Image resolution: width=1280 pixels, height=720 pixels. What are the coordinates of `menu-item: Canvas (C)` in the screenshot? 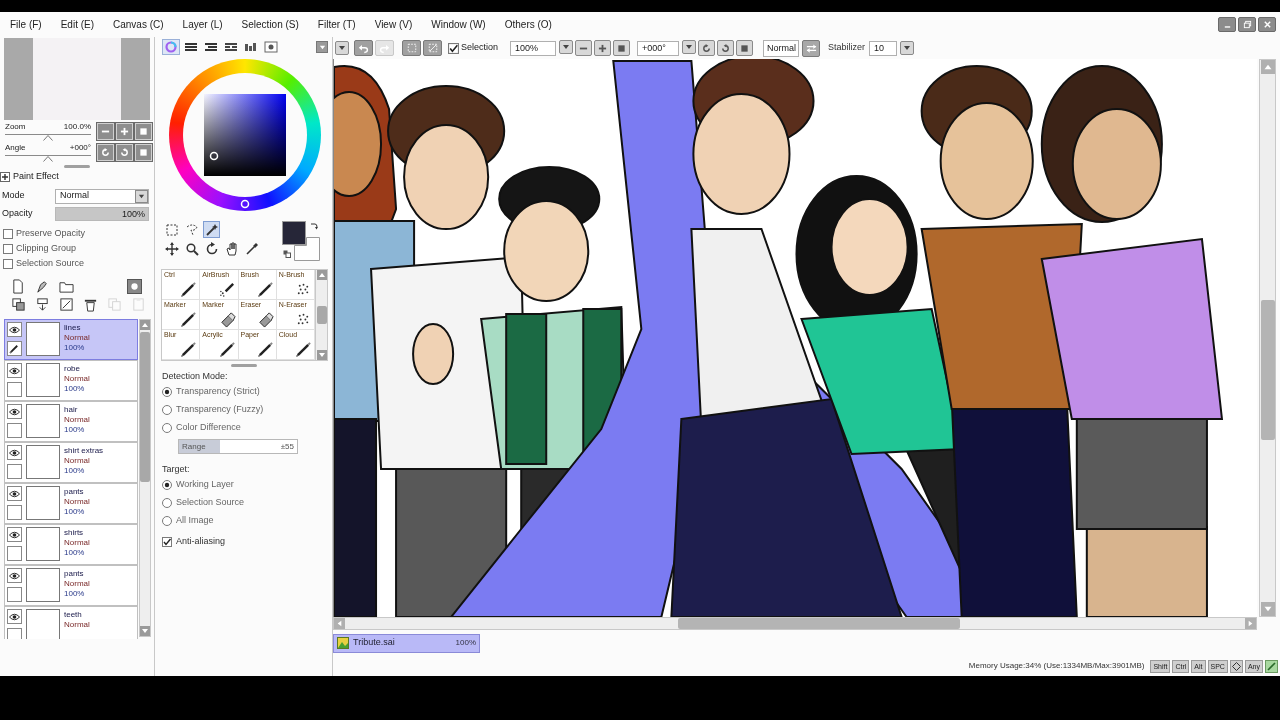 It's located at (138, 24).